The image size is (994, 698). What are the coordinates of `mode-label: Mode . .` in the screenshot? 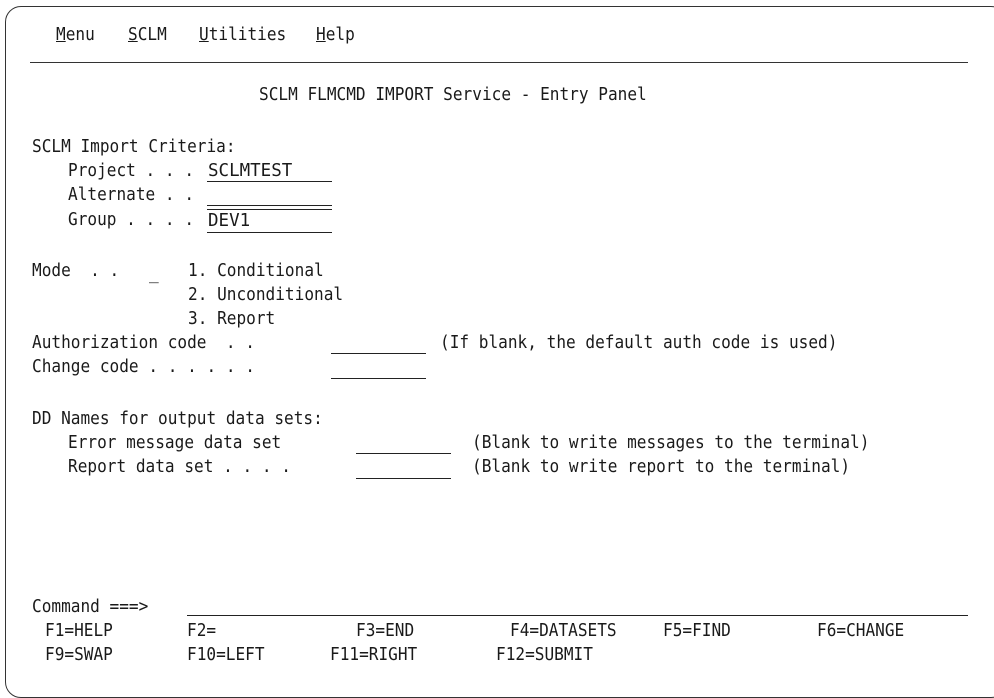 It's located at (76, 271).